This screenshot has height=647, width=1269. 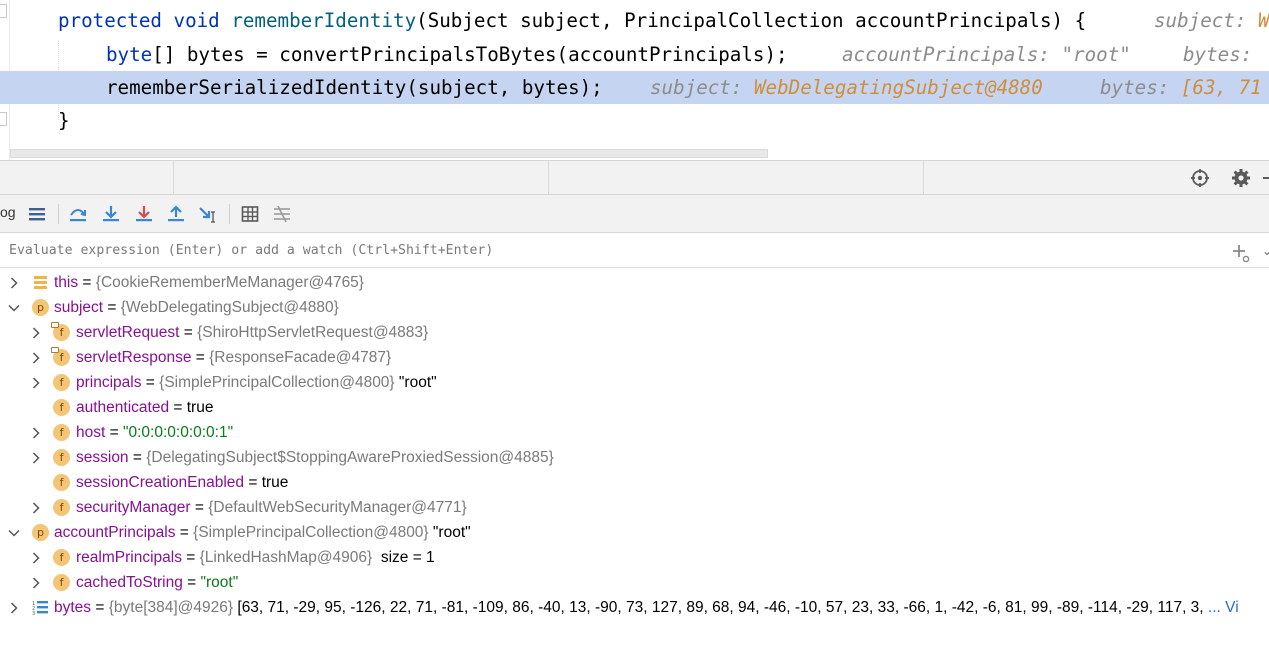 What do you see at coordinates (286, 557) in the screenshot?
I see `variable-type: {LinkedHashMap@4906}` at bounding box center [286, 557].